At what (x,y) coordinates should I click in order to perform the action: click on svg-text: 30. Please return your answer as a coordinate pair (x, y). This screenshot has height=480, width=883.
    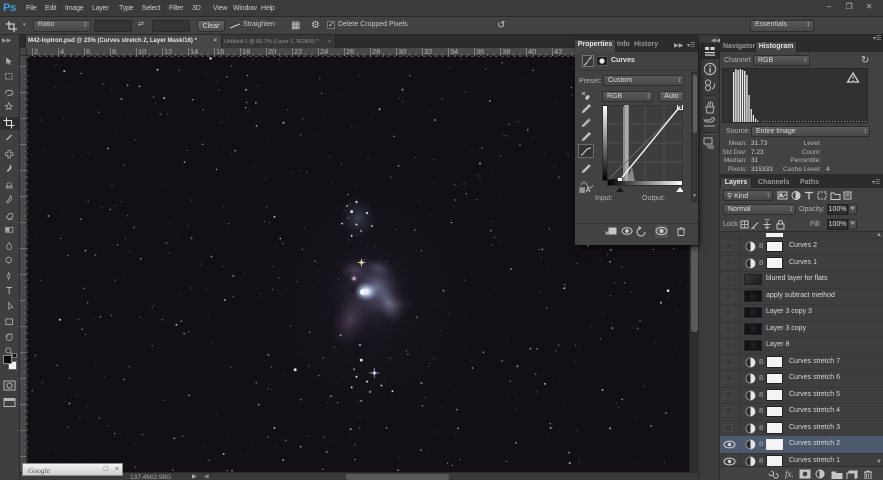
    Looking at the image, I should click on (402, 52).